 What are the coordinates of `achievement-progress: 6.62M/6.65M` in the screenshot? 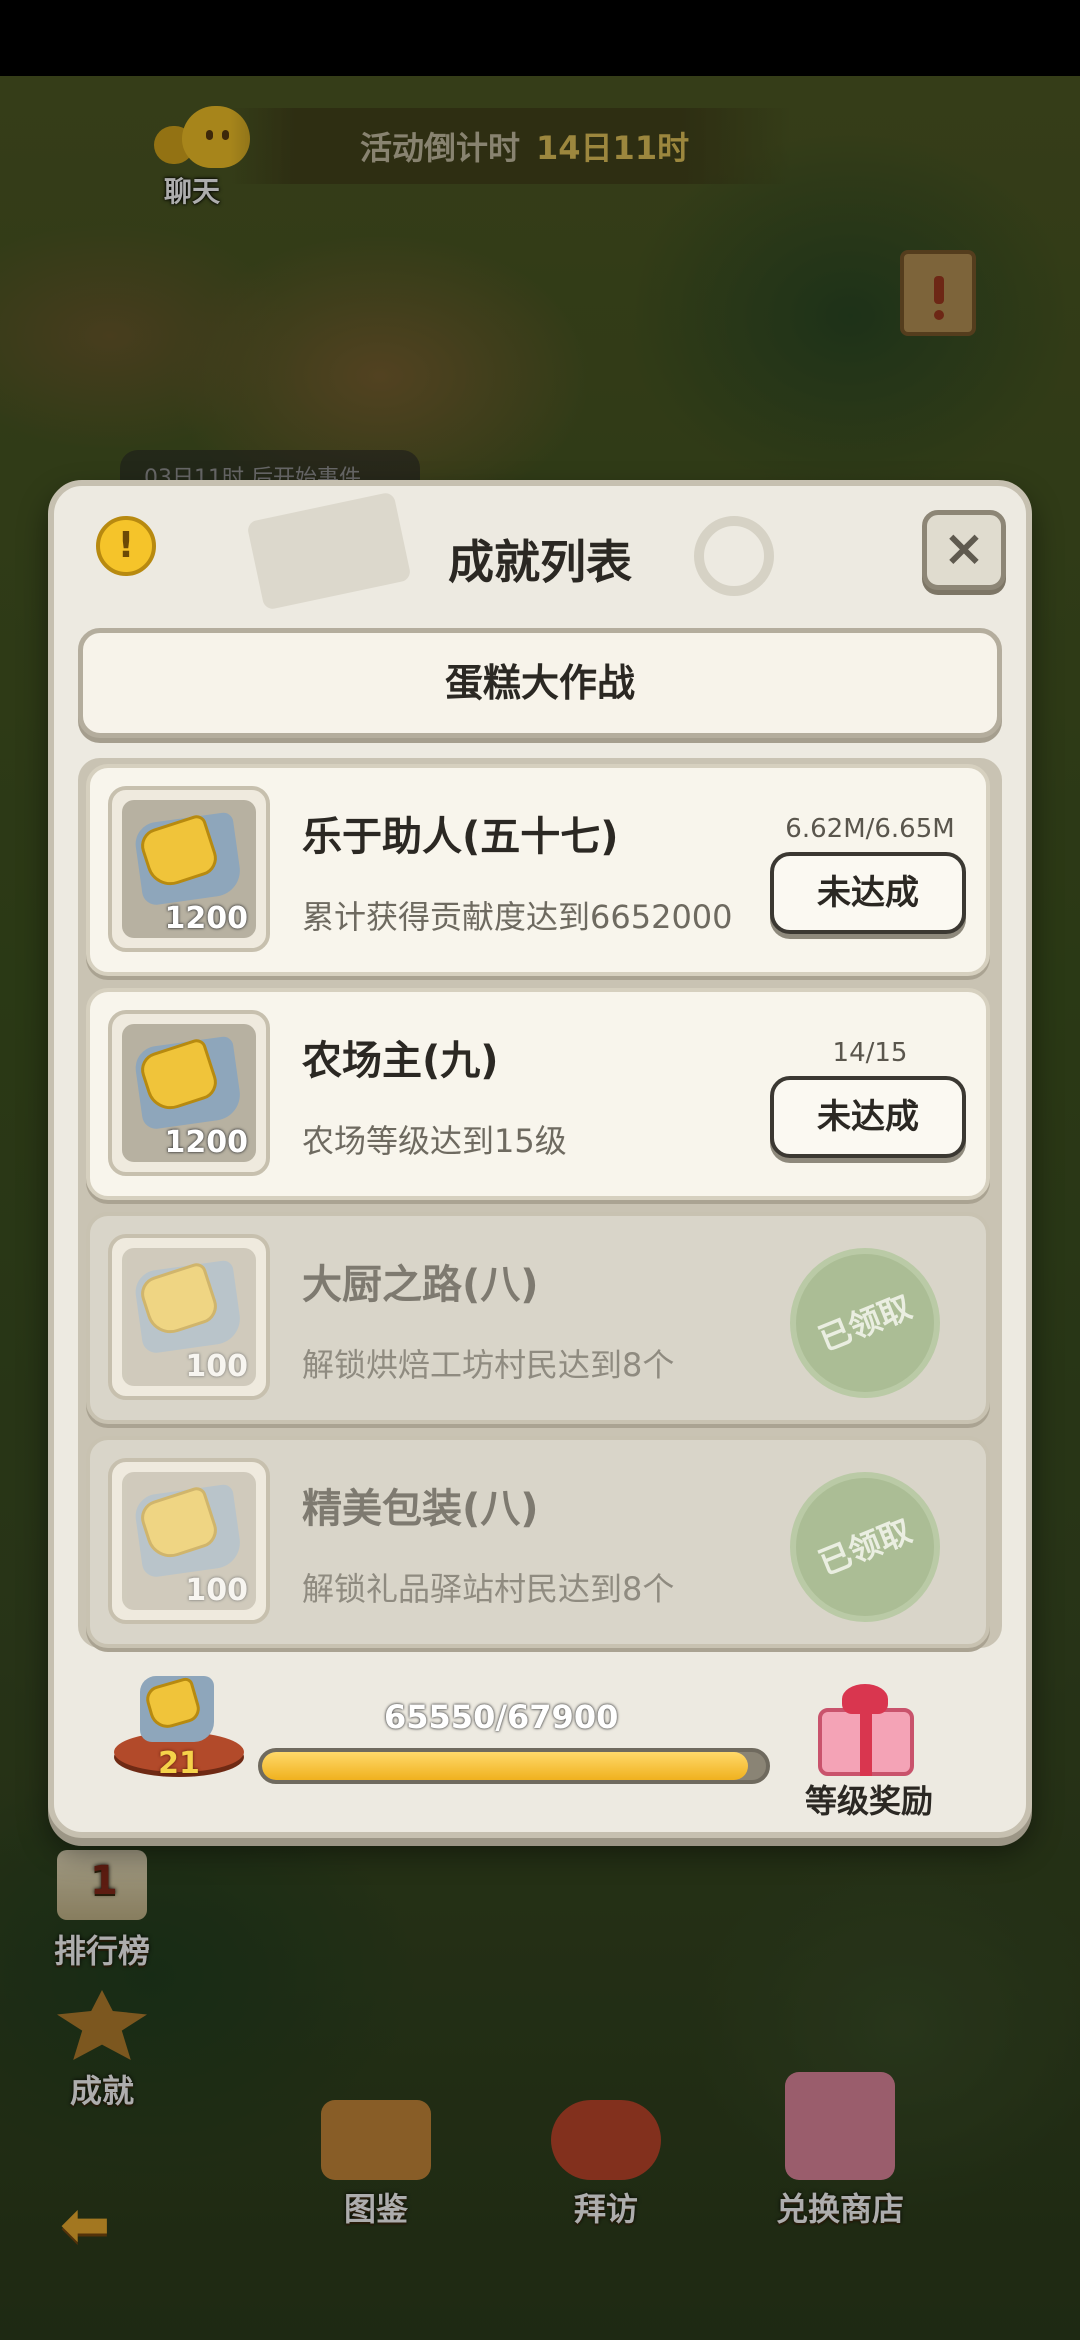 It's located at (870, 829).